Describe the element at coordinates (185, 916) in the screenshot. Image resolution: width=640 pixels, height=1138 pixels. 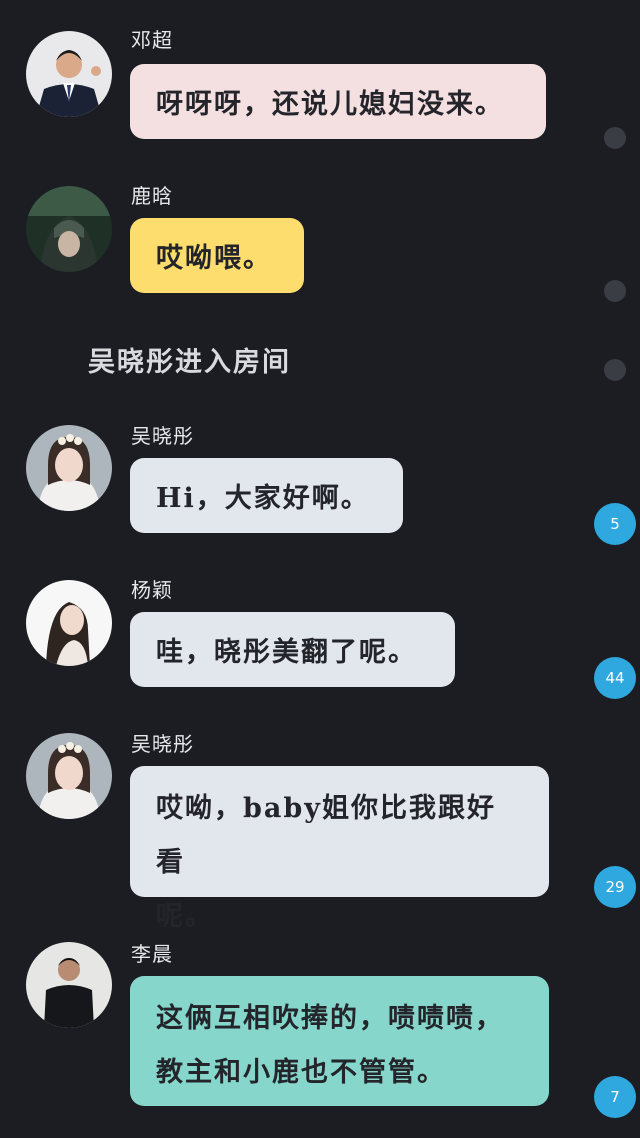
I see `message-text-line: 呢。` at that location.